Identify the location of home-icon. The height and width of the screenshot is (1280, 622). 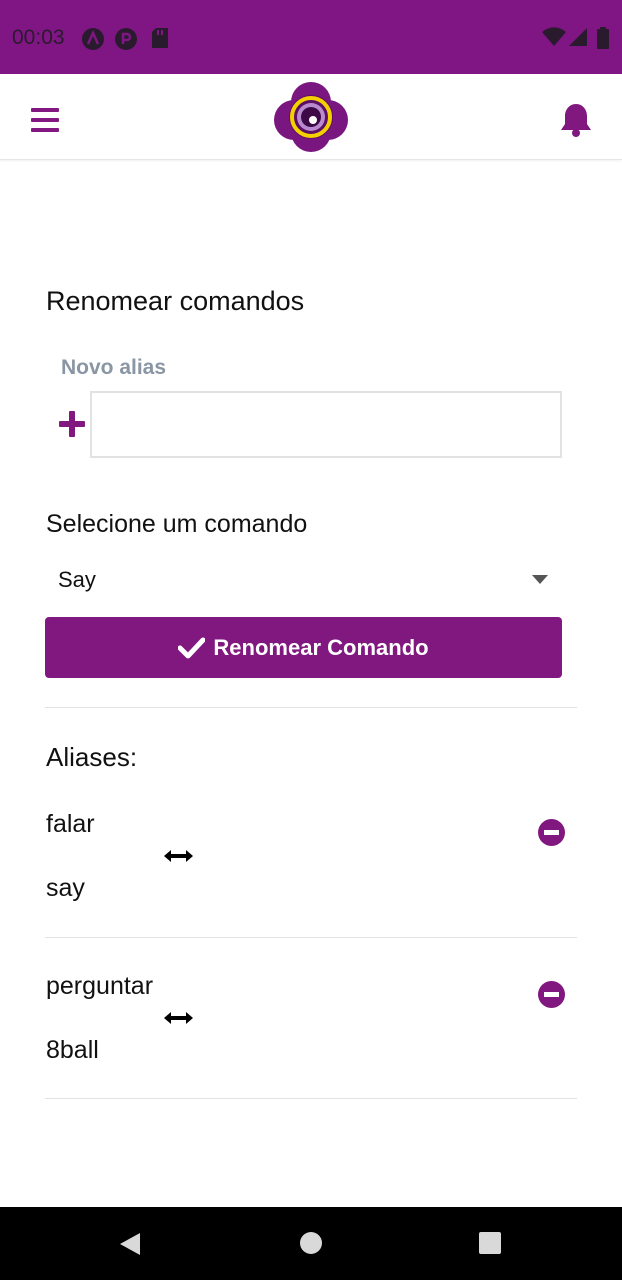
(311, 1243).